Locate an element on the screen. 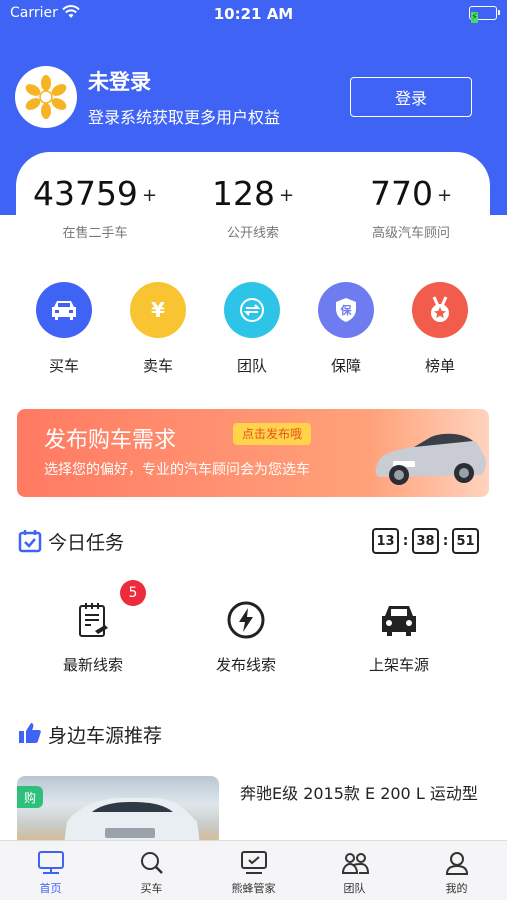 Image resolution: width=507 pixels, height=900 pixels. task-list-car: 上架车源 is located at coordinates (399, 636).